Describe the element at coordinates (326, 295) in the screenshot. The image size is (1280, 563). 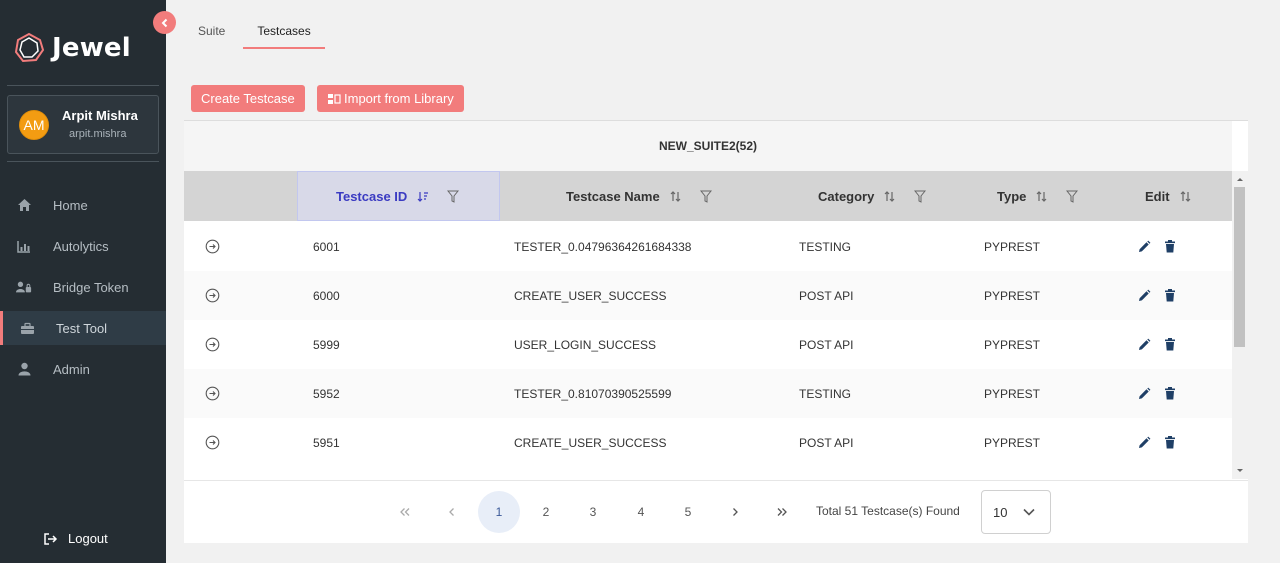
I see `testcase-id: 6000` at that location.